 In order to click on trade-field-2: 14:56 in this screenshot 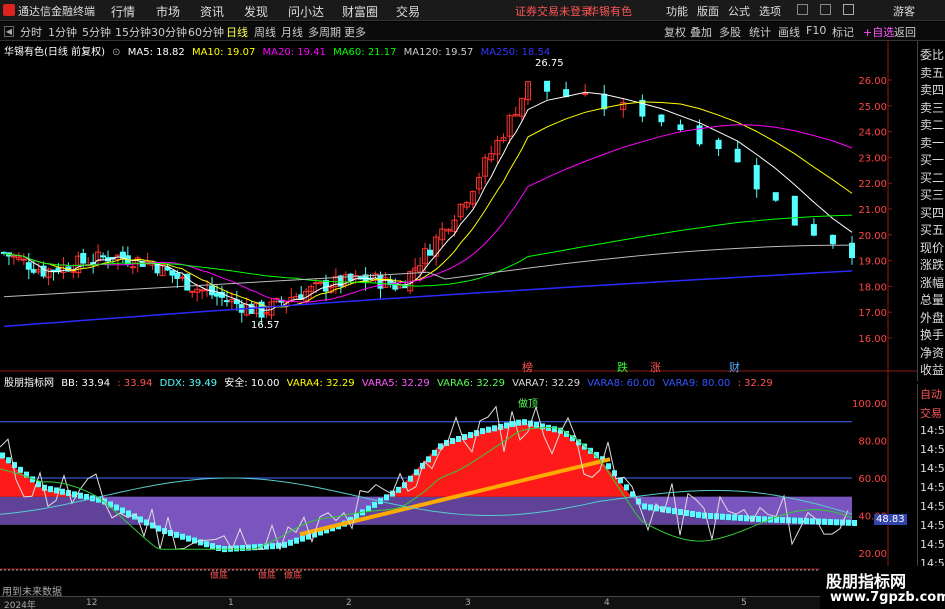, I will do `click(932, 430)`.